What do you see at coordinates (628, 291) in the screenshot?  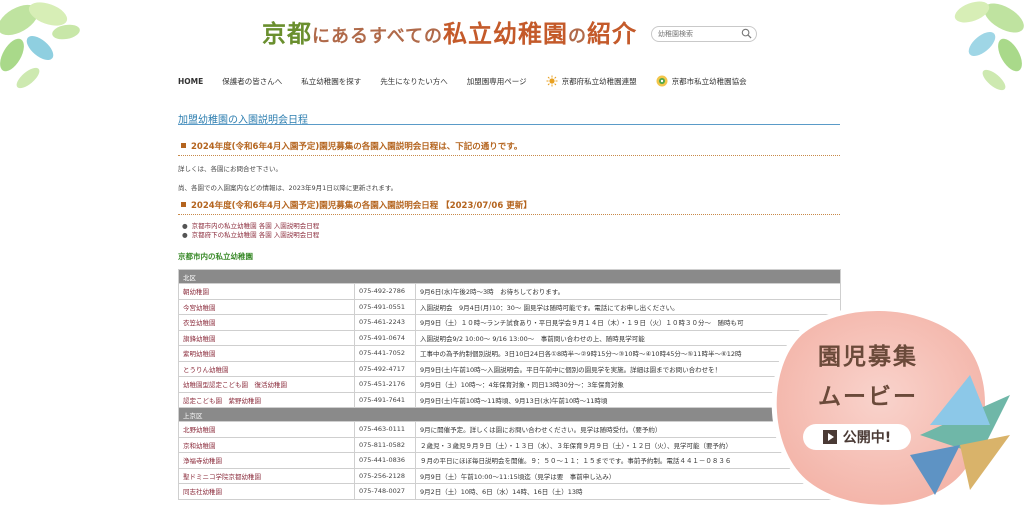 I see `schedule-info: 9月6日(水)午後2時～3時 お待ちしております。` at bounding box center [628, 291].